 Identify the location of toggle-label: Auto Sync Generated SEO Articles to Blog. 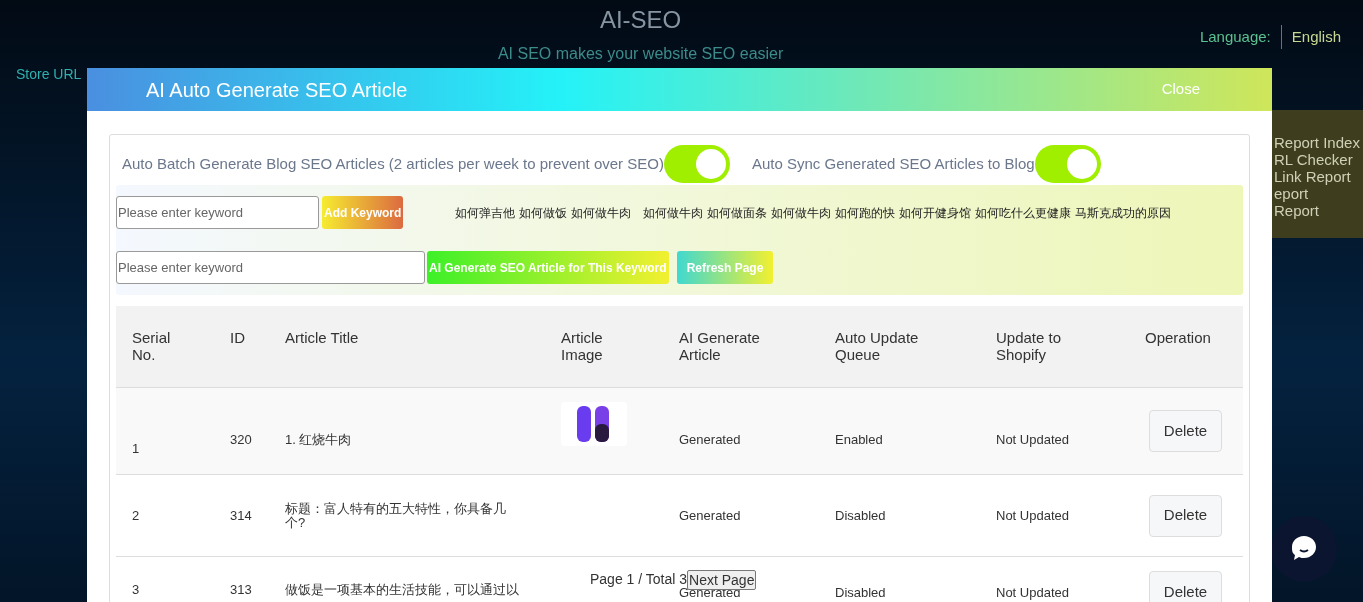
(893, 163).